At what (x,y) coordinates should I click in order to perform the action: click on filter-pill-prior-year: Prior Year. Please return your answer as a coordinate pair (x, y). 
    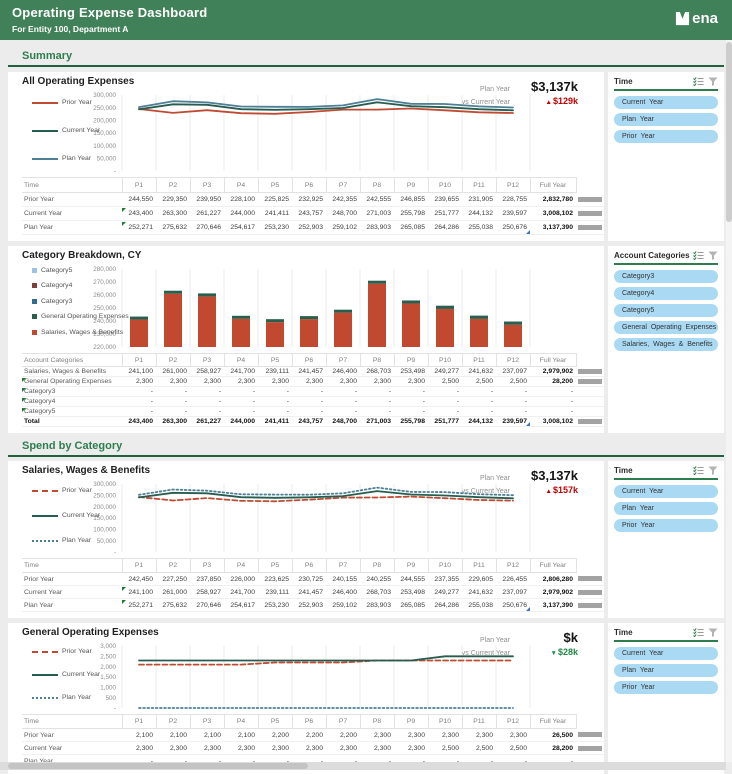
    Looking at the image, I should click on (666, 525).